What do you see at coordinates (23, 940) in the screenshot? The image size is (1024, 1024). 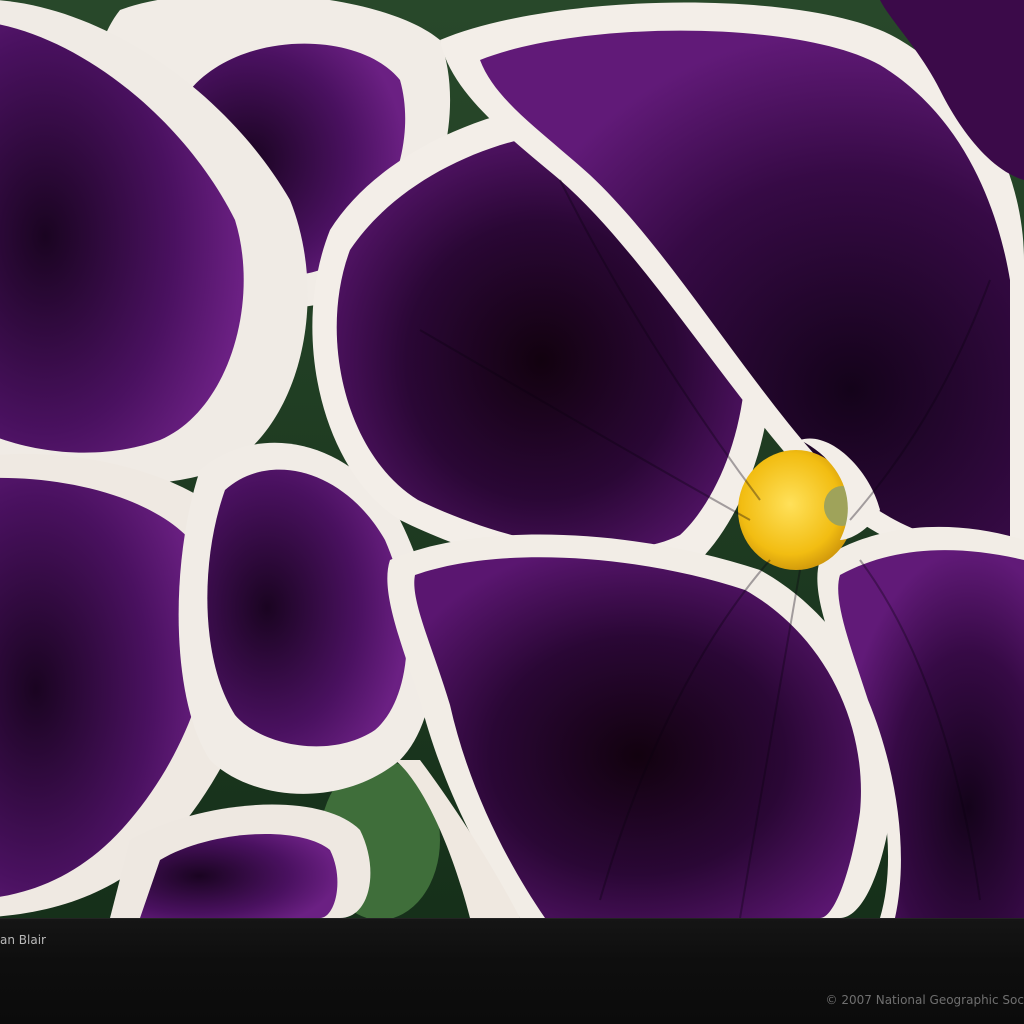 I see `photo-credit: an Blair` at bounding box center [23, 940].